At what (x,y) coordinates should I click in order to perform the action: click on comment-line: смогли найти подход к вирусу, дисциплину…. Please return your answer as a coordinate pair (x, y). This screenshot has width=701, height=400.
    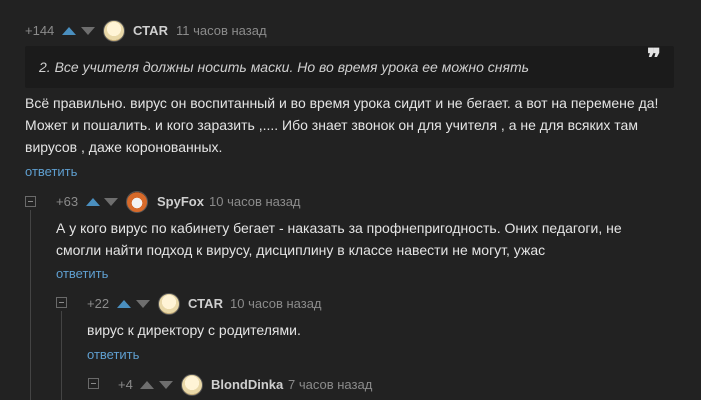
    Looking at the image, I should click on (301, 250).